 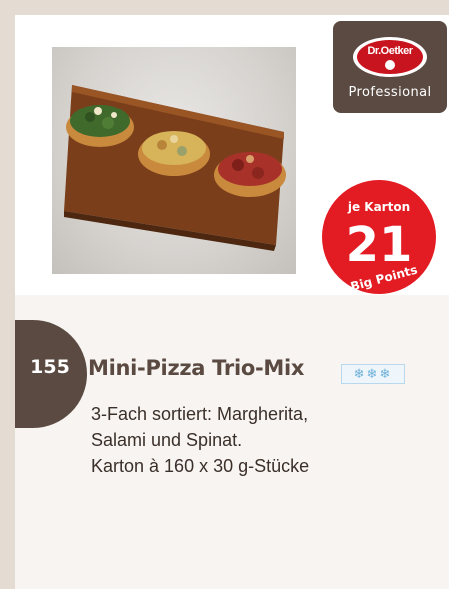 I want to click on description-line: Karton à 160 x 30 g-Stücke, so click(x=200, y=466).